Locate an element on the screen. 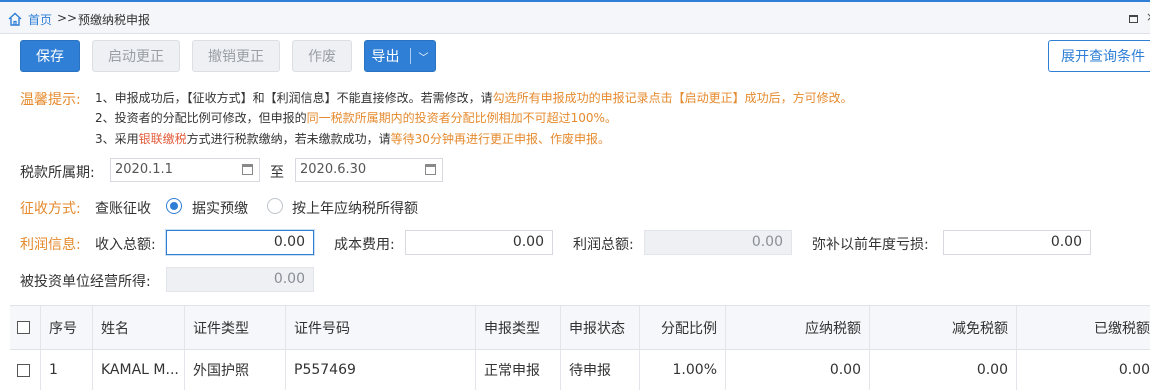 The height and width of the screenshot is (390, 1150). expand-query-button: 展开查询条件 is located at coordinates (1099, 56).